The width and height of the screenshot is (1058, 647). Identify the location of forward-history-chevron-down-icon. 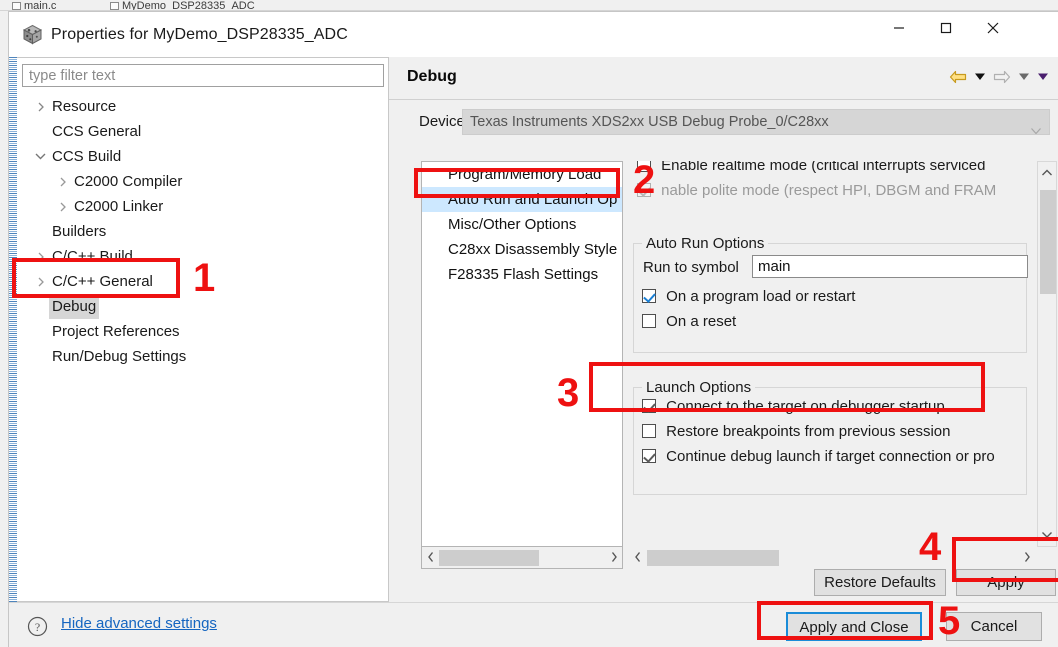
(1024, 77).